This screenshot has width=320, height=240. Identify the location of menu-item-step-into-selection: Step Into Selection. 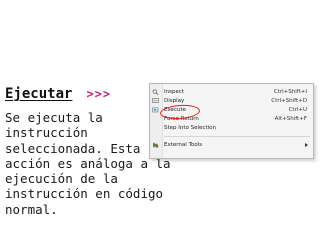
(231, 128).